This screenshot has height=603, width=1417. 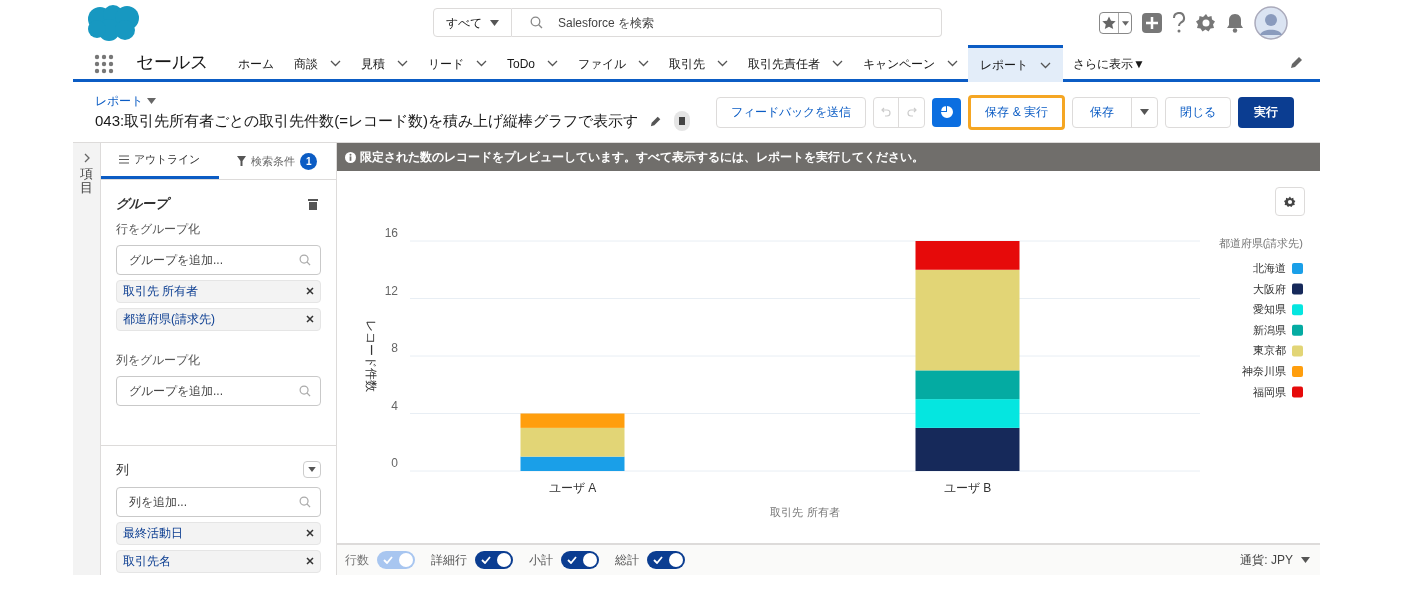 I want to click on field-label: 列をグループ化, so click(x=158, y=360).